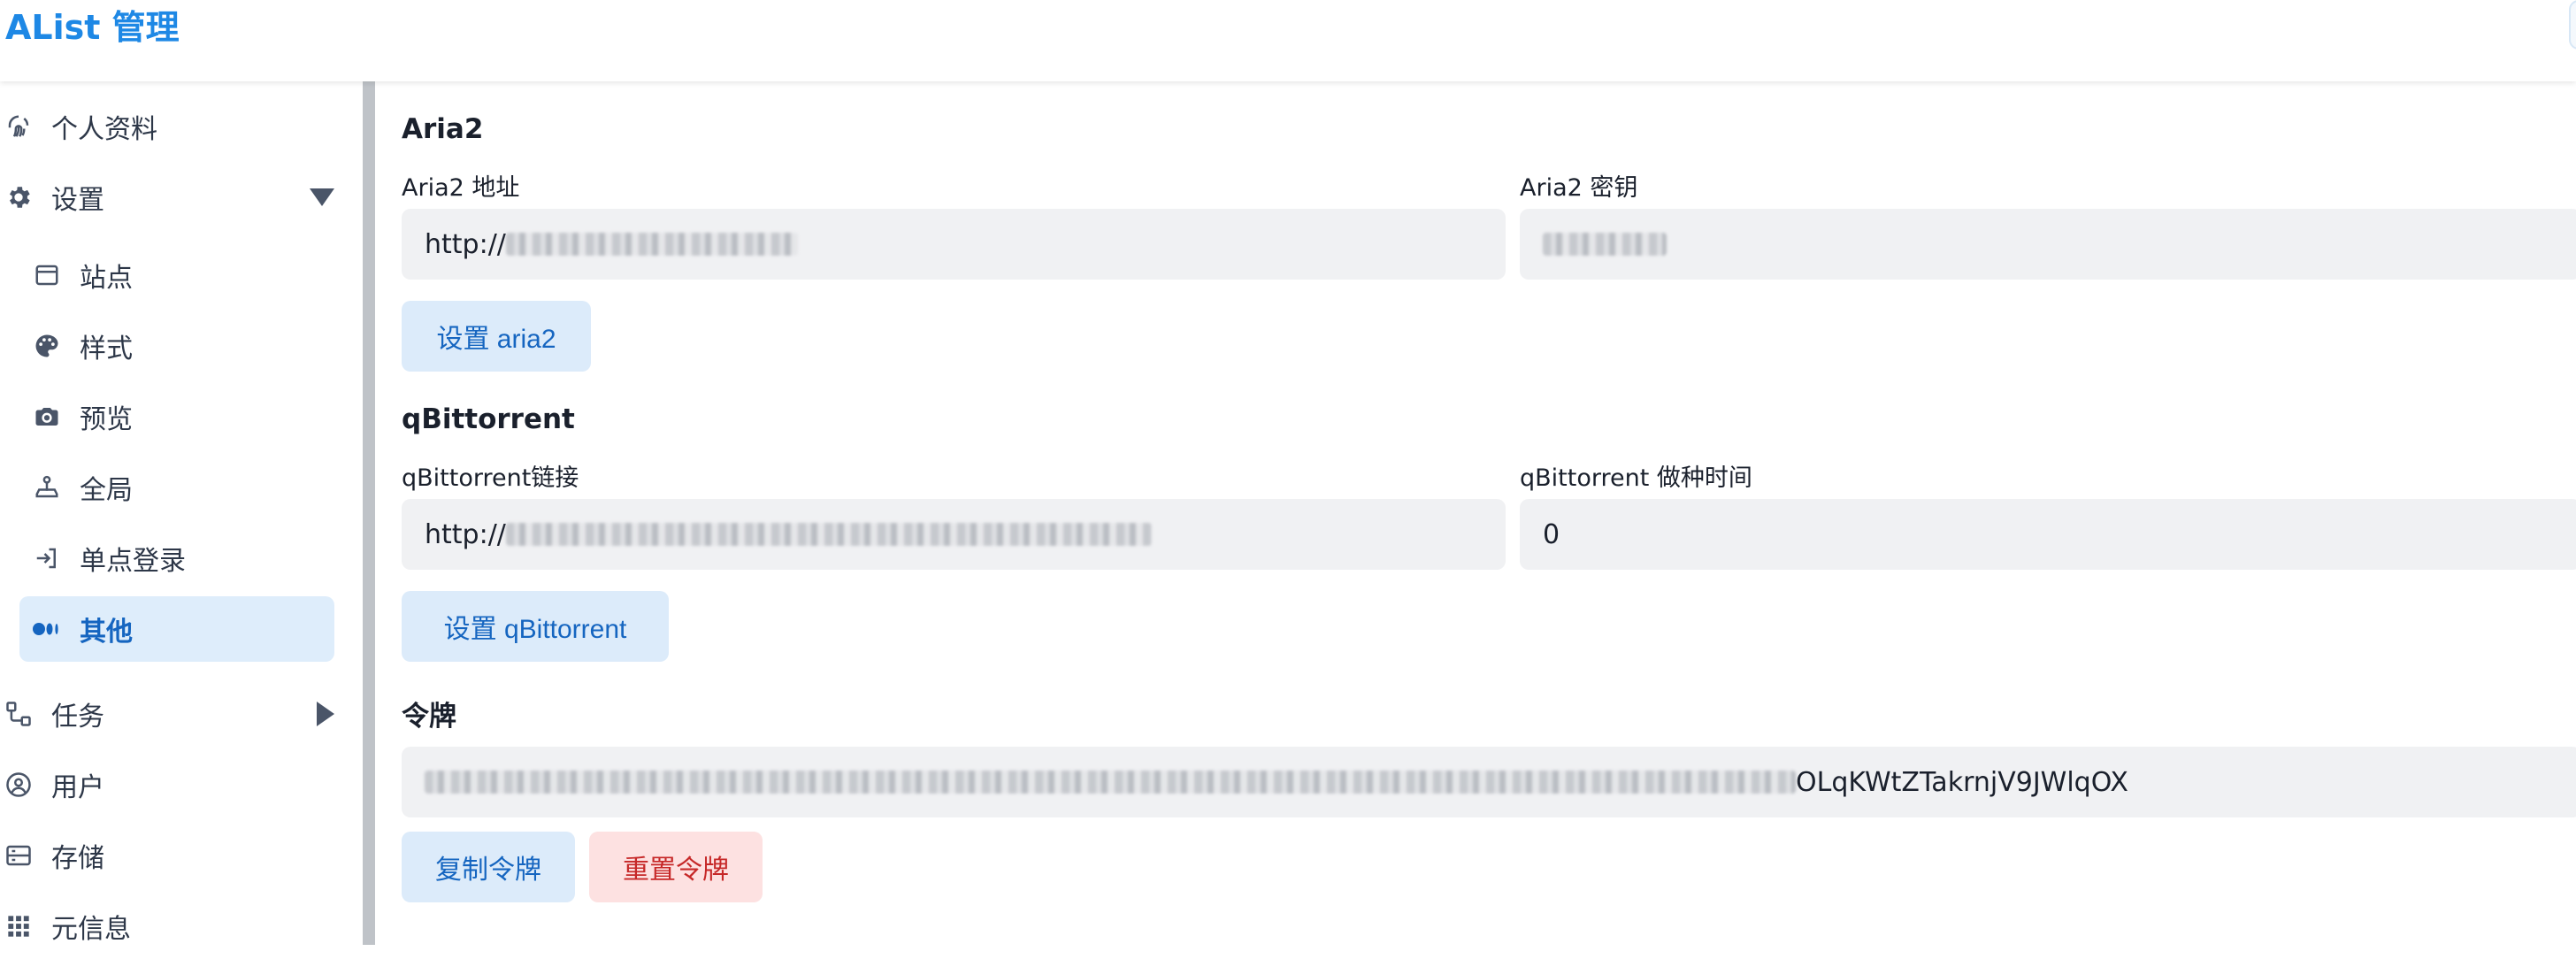 This screenshot has height=959, width=2576. I want to click on qbittorrent-seedtime-input: 0, so click(2048, 534).